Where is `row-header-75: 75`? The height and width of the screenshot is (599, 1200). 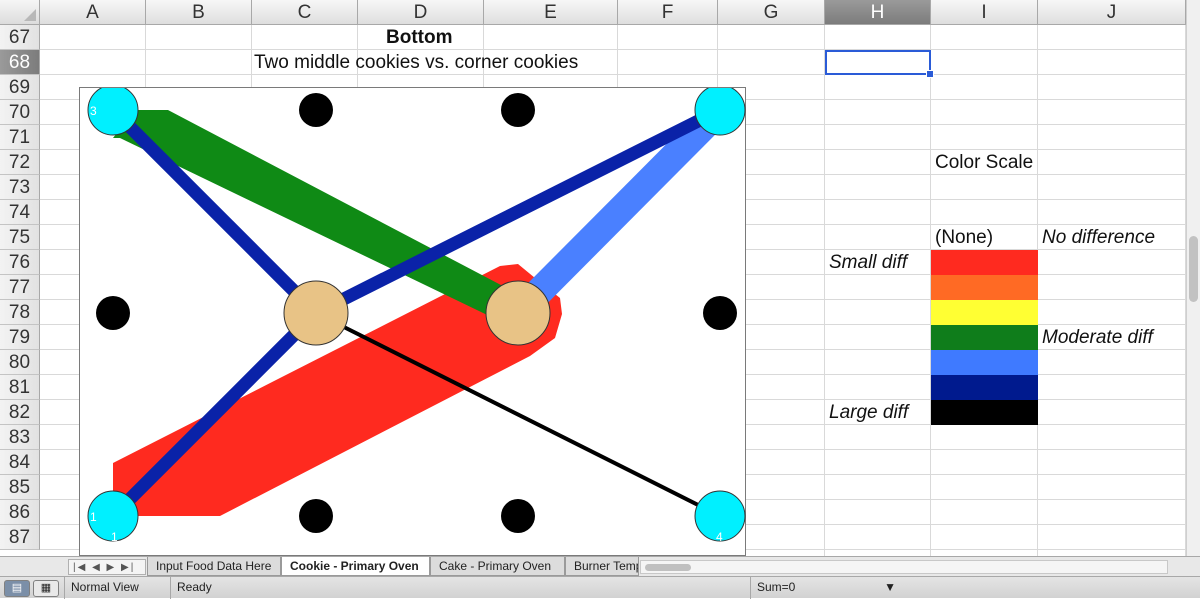
row-header-75: 75 is located at coordinates (20, 237).